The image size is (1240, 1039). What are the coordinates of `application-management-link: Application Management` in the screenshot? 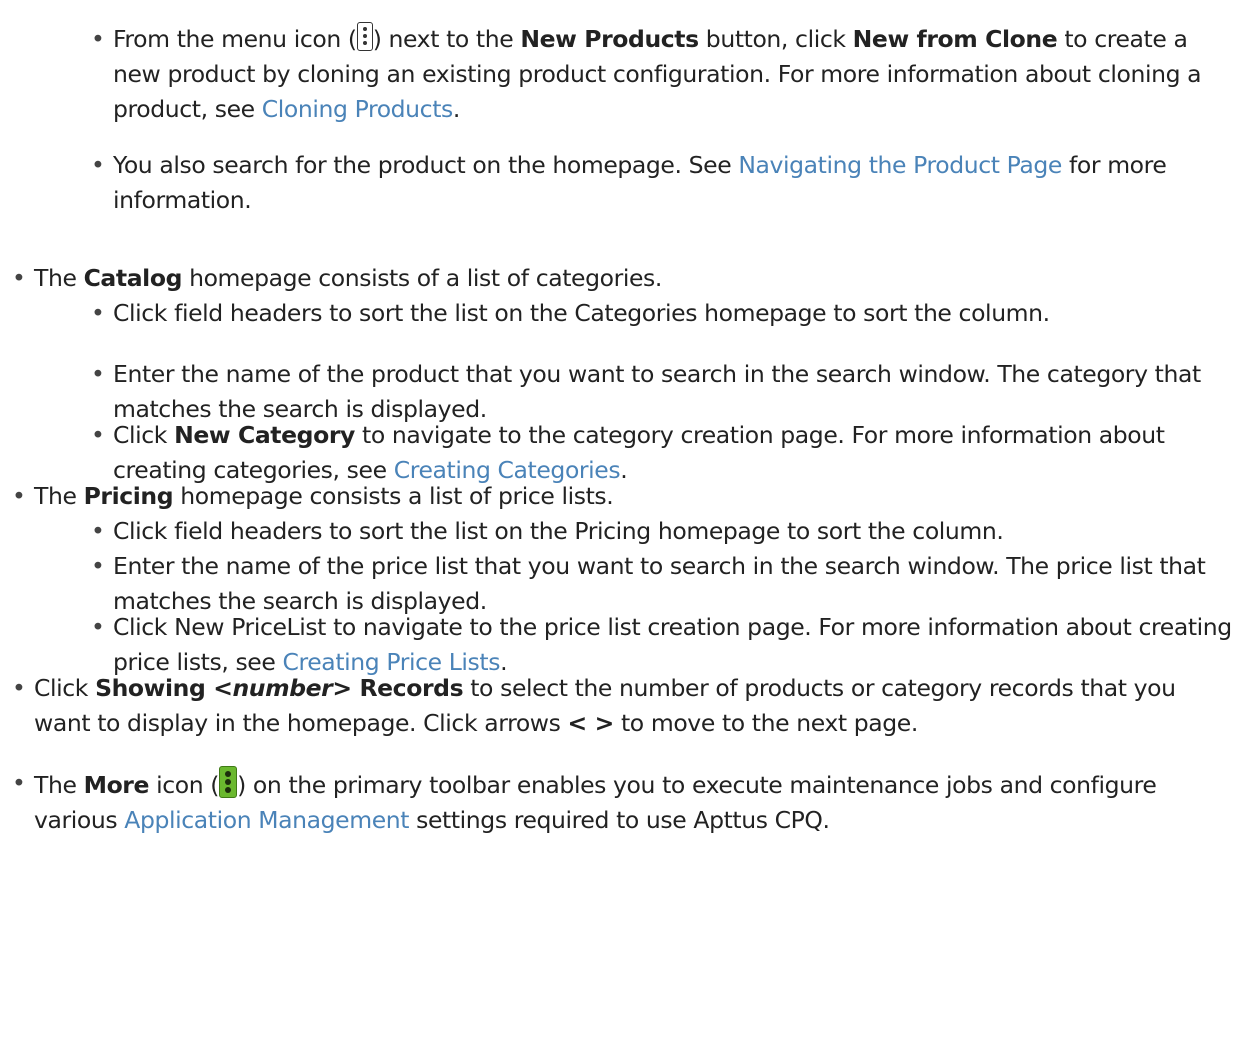 It's located at (266, 820).